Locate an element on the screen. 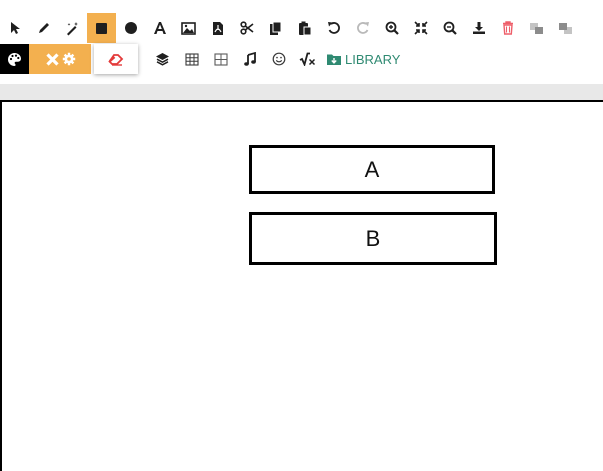  paste-icon is located at coordinates (304, 28).